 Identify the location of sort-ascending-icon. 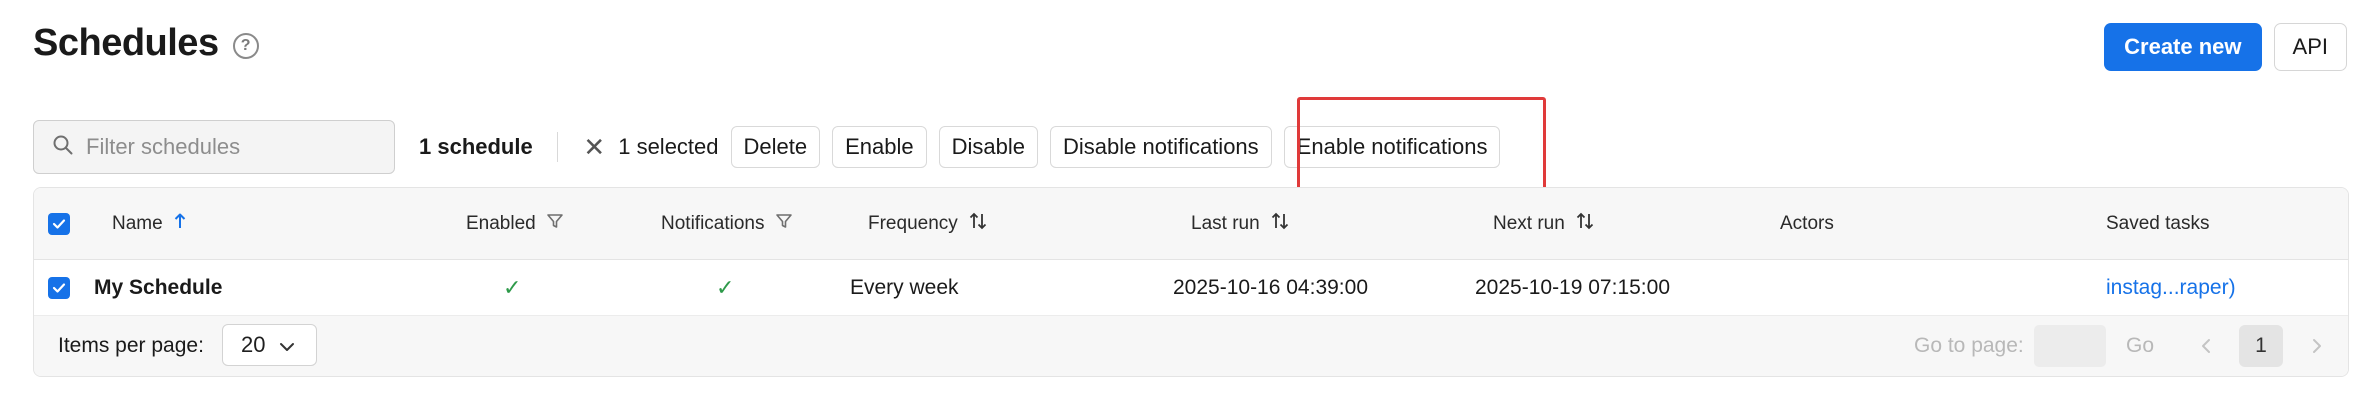
(180, 224).